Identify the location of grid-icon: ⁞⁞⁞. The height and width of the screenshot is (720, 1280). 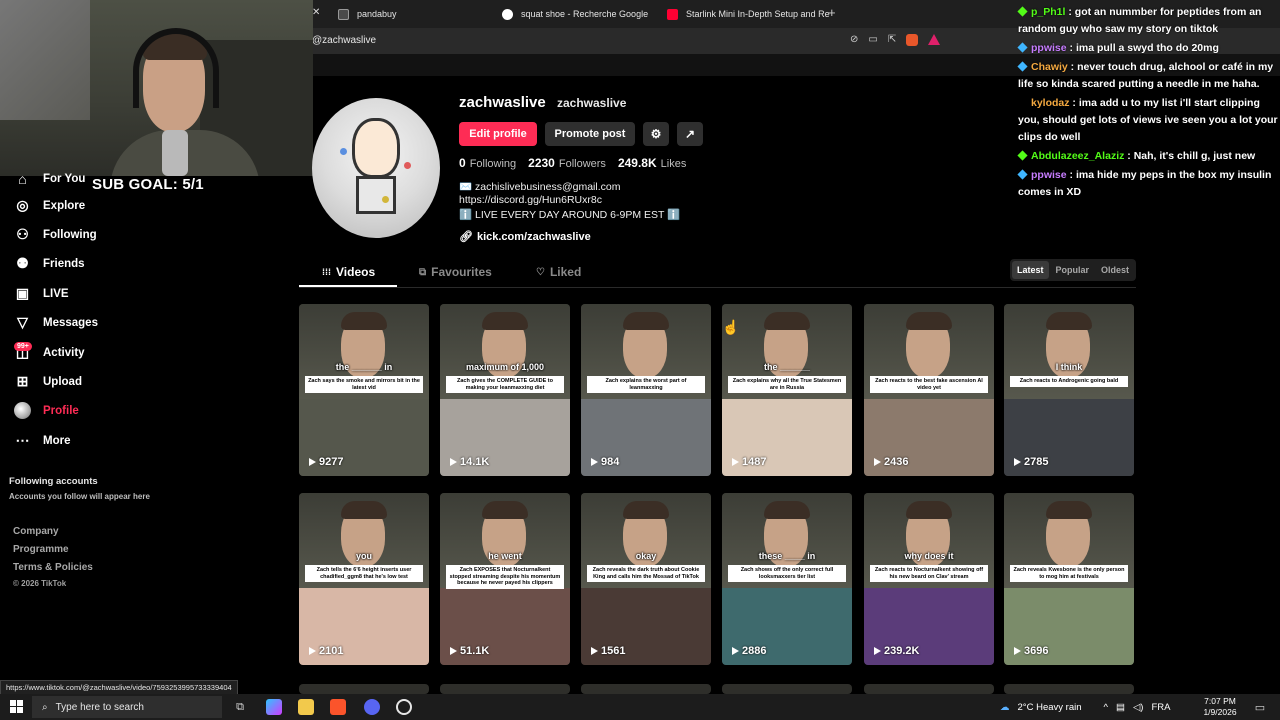
(326, 272).